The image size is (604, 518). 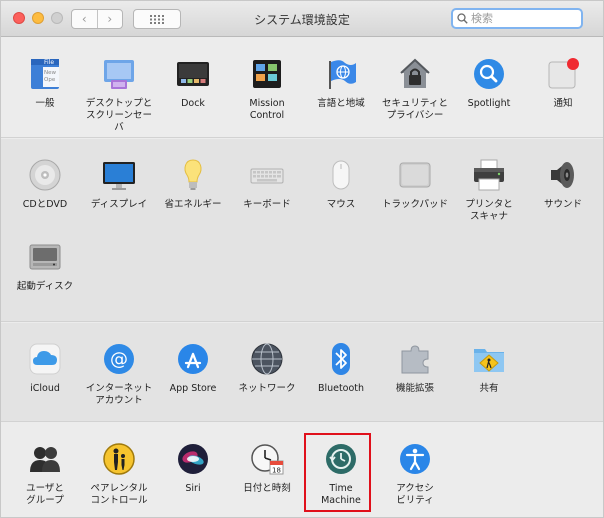 I want to click on trackpad-icon, so click(x=415, y=175).